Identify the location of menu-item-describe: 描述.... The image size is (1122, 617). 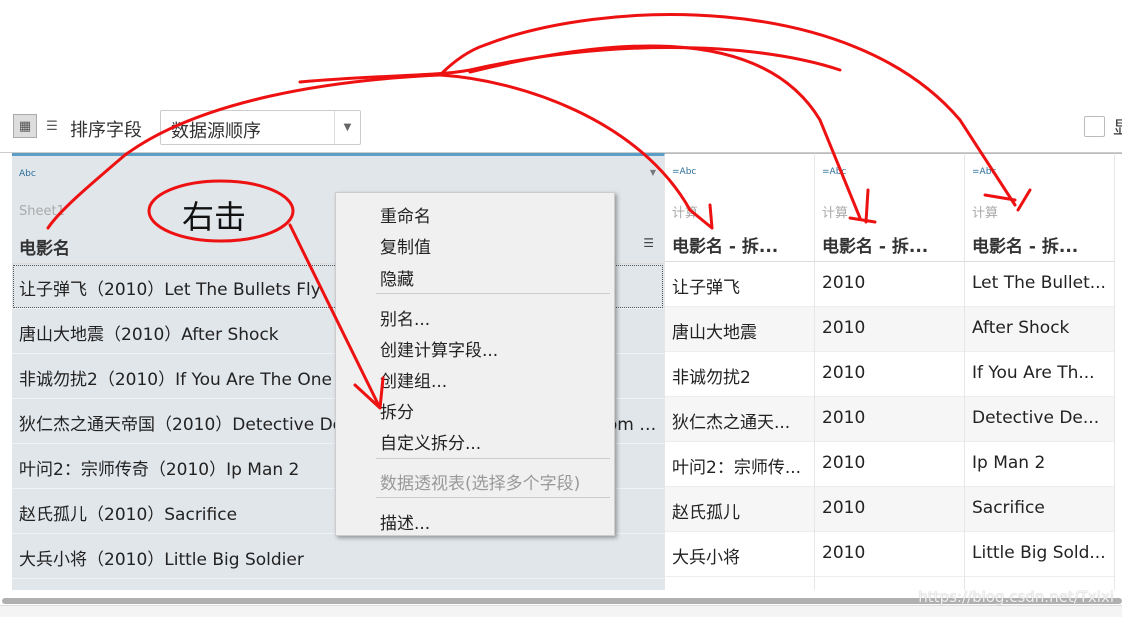
(405, 521).